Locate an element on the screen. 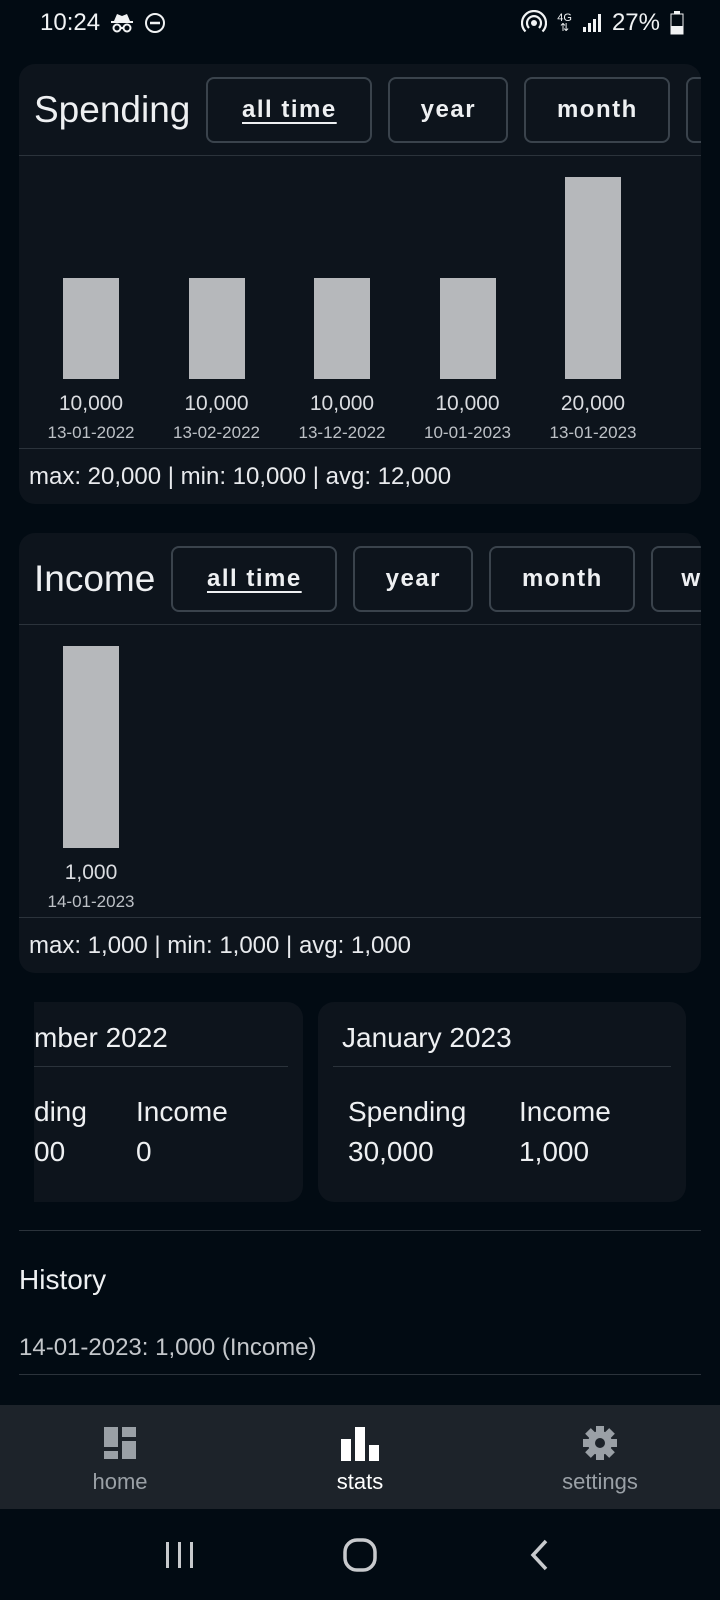 The image size is (720, 1600). battery-icon is located at coordinates (677, 23).